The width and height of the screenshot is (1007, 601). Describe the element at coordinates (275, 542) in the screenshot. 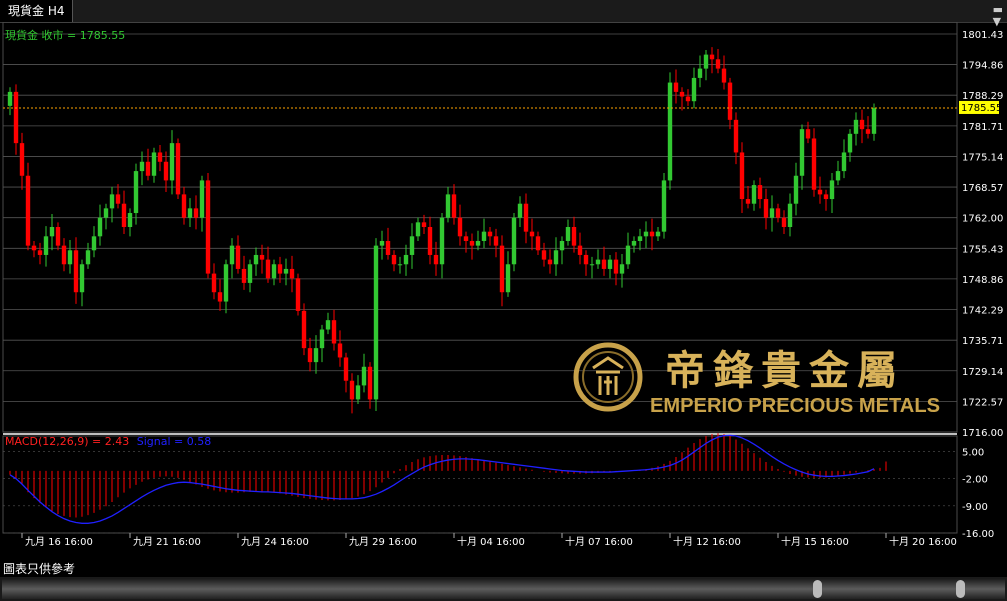

I see `x-tick-label: 九月 24 16:00` at that location.